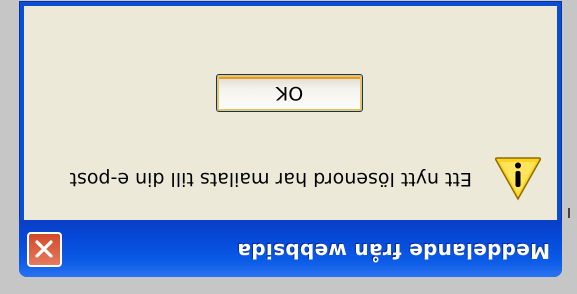 This screenshot has width=577, height=294. I want to click on ok-button-label: OK, so click(289, 93).